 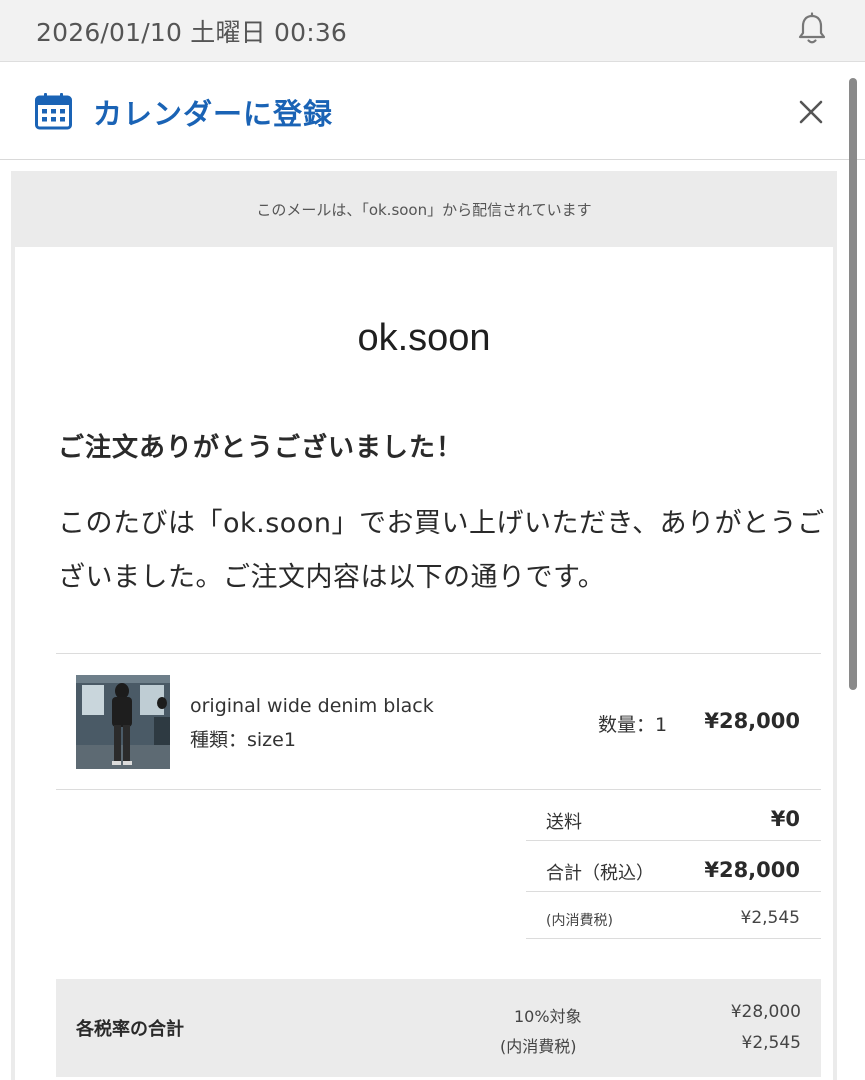 I want to click on shop-brand: ok.soon, so click(x=424, y=338).